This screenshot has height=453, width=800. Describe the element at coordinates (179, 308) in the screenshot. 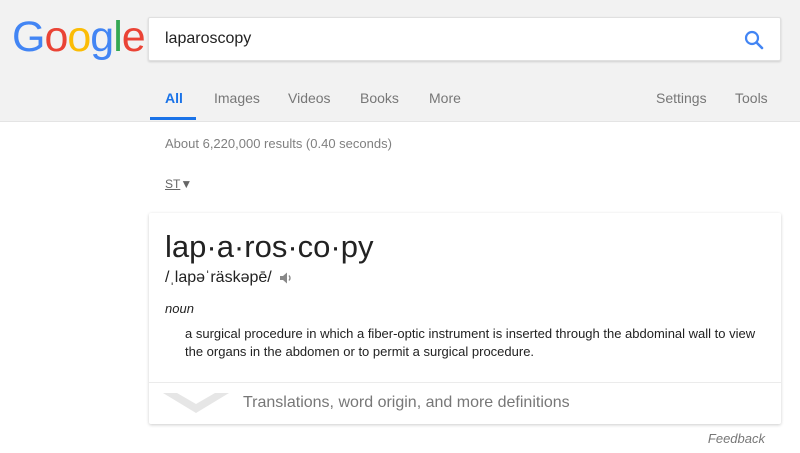

I see `part-of-speech: noun` at that location.